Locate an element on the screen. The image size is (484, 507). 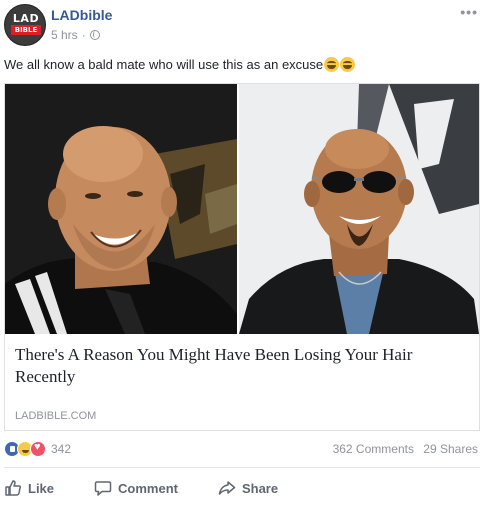
post-stats: 342 362 Comments 29 Shares is located at coordinates (242, 450).